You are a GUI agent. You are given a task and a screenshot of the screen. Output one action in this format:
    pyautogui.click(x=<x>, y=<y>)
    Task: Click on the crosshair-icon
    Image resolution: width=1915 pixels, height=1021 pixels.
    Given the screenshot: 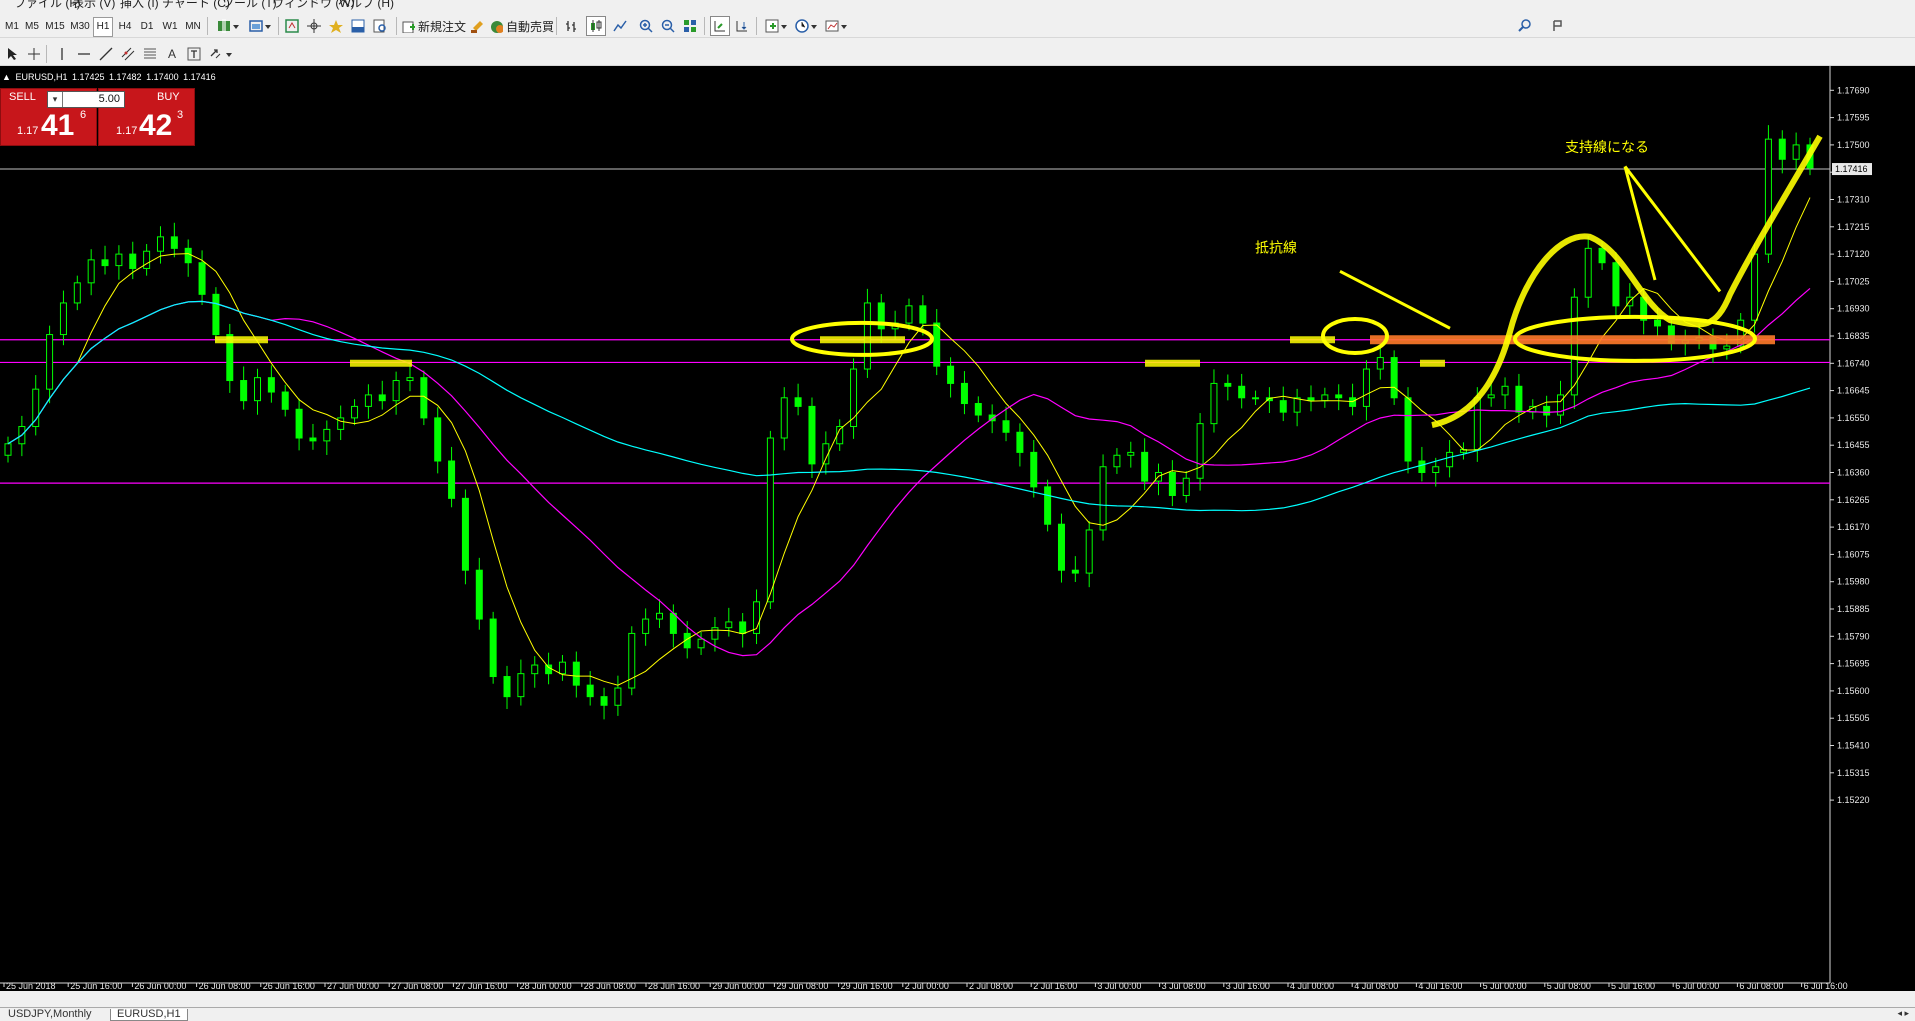 What is the action you would take?
    pyautogui.click(x=314, y=26)
    